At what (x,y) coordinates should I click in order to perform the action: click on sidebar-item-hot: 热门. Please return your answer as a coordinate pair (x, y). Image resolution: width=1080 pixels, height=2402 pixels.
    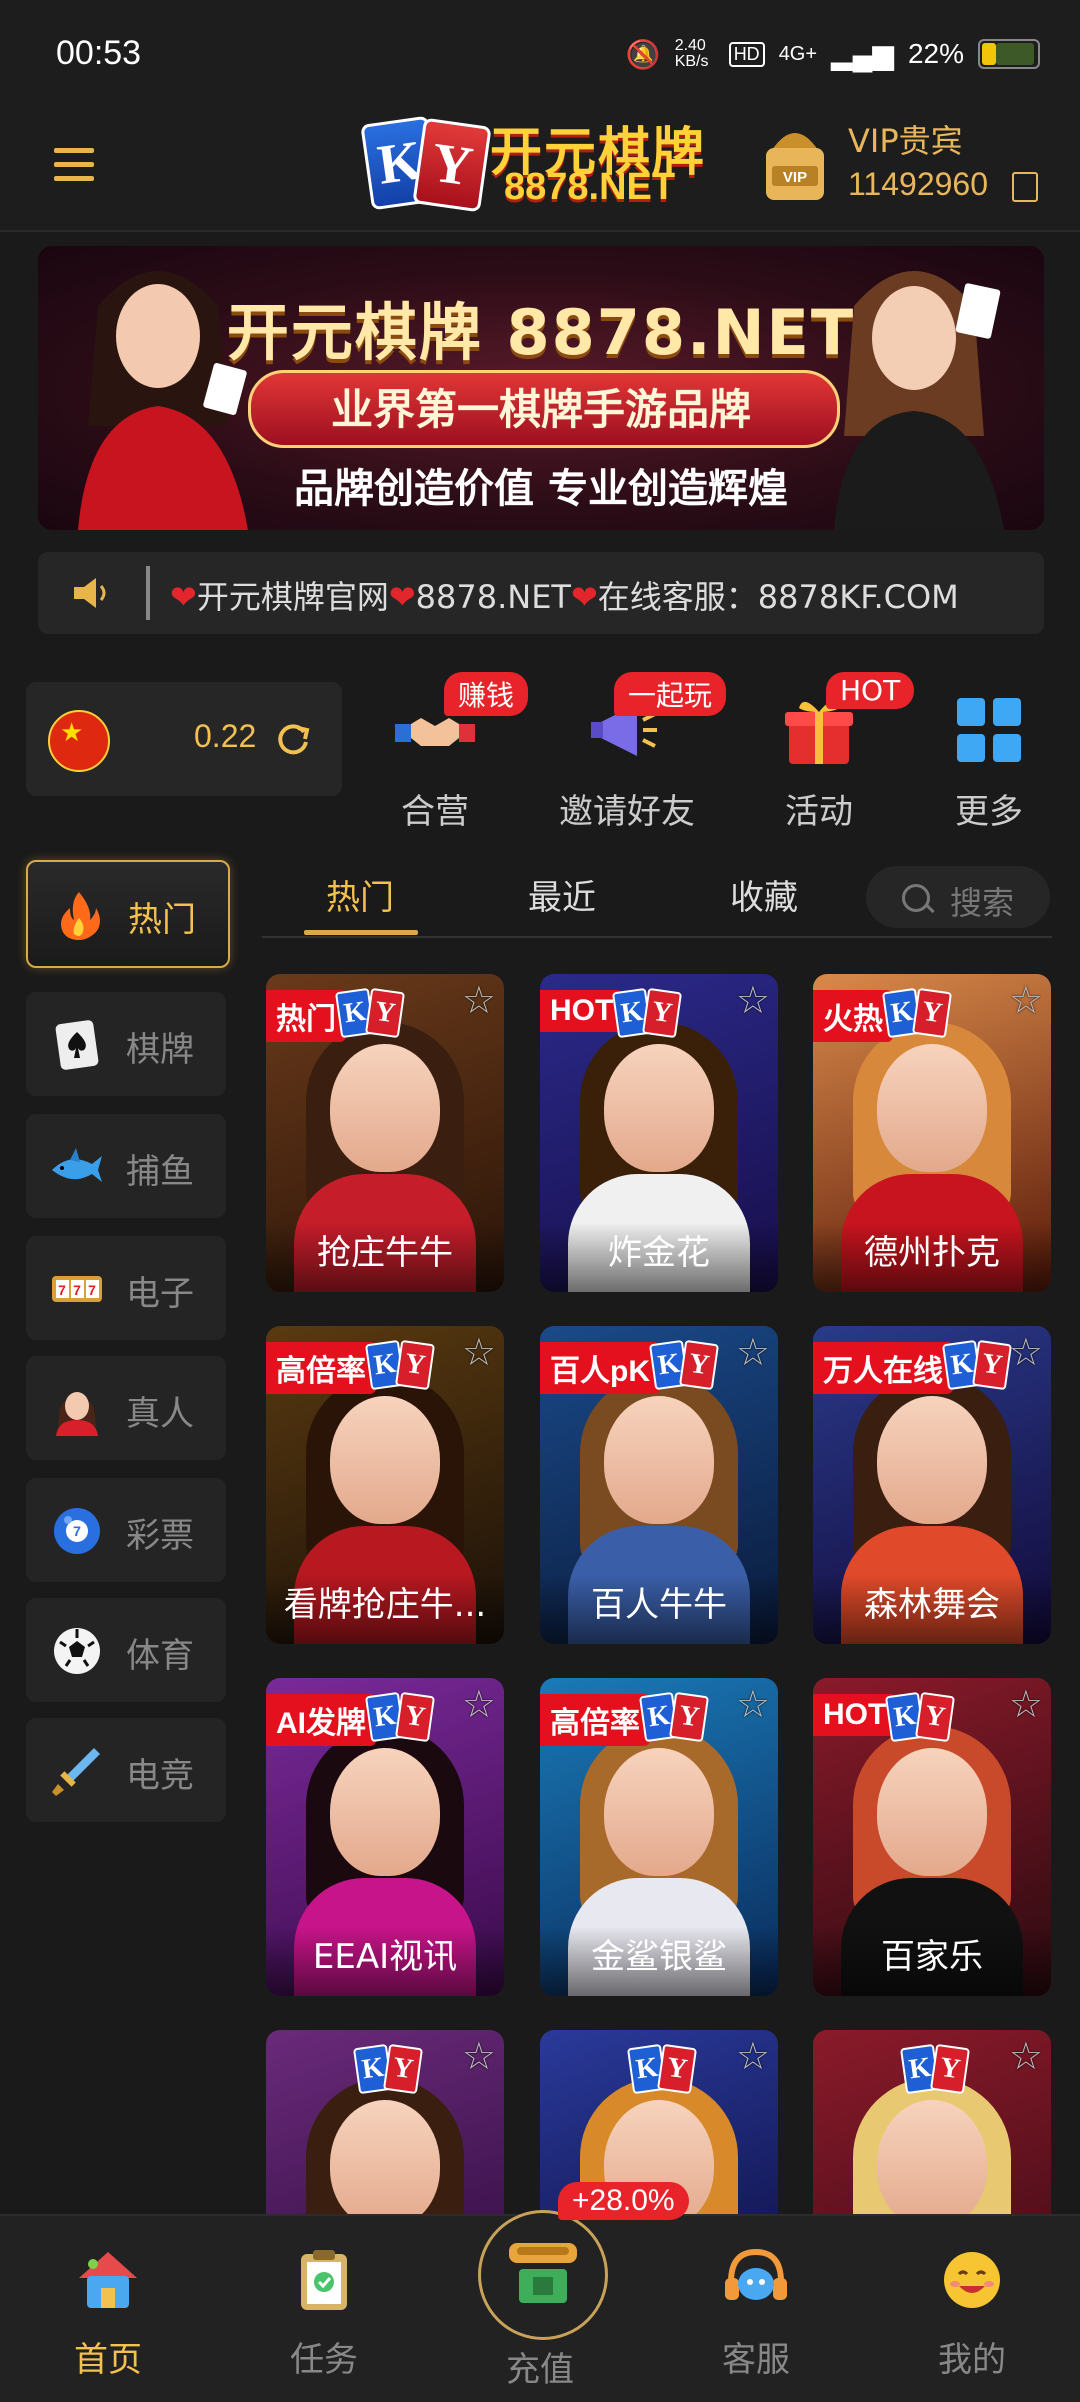
    Looking at the image, I should click on (128, 914).